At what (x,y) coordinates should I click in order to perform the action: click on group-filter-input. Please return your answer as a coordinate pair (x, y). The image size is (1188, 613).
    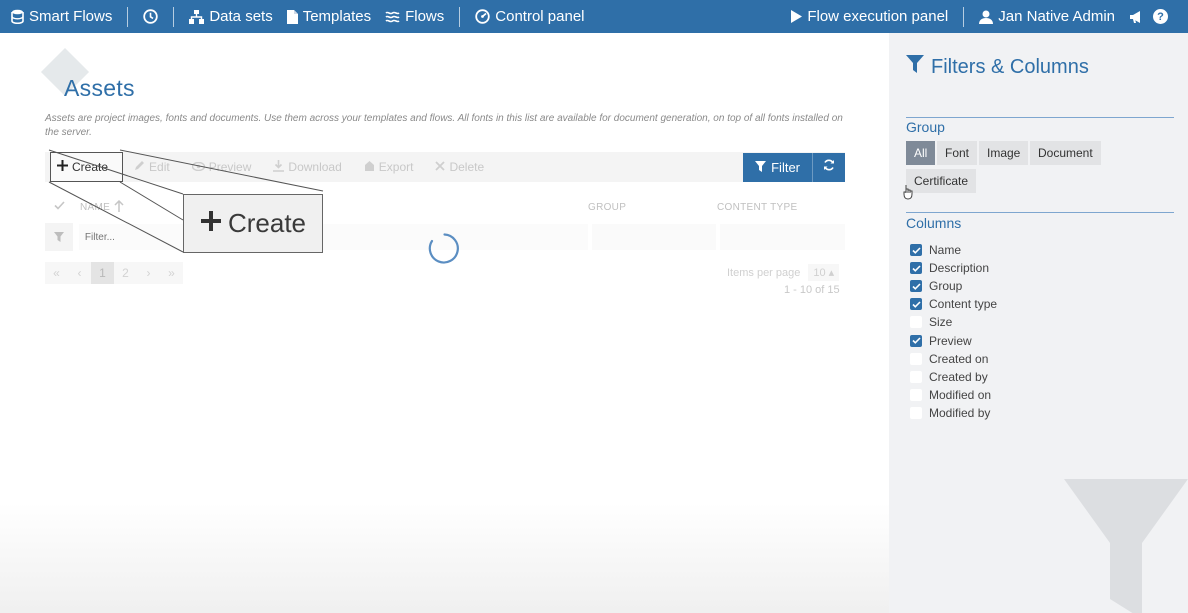
    Looking at the image, I should click on (654, 237).